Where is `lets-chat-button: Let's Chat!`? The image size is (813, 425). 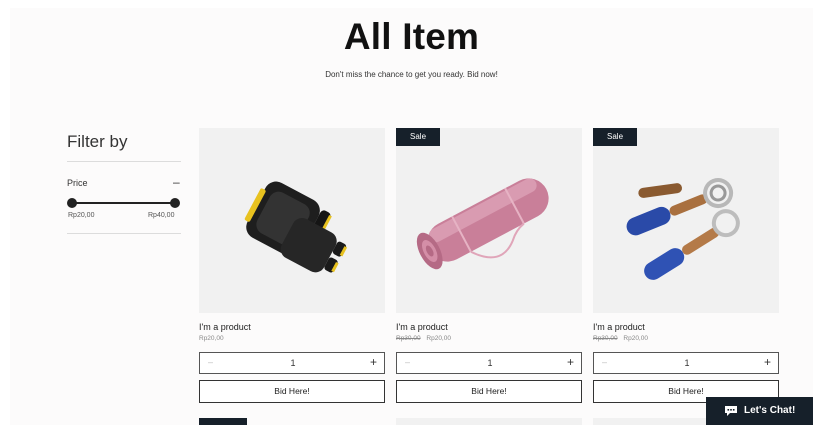 lets-chat-button: Let's Chat! is located at coordinates (759, 411).